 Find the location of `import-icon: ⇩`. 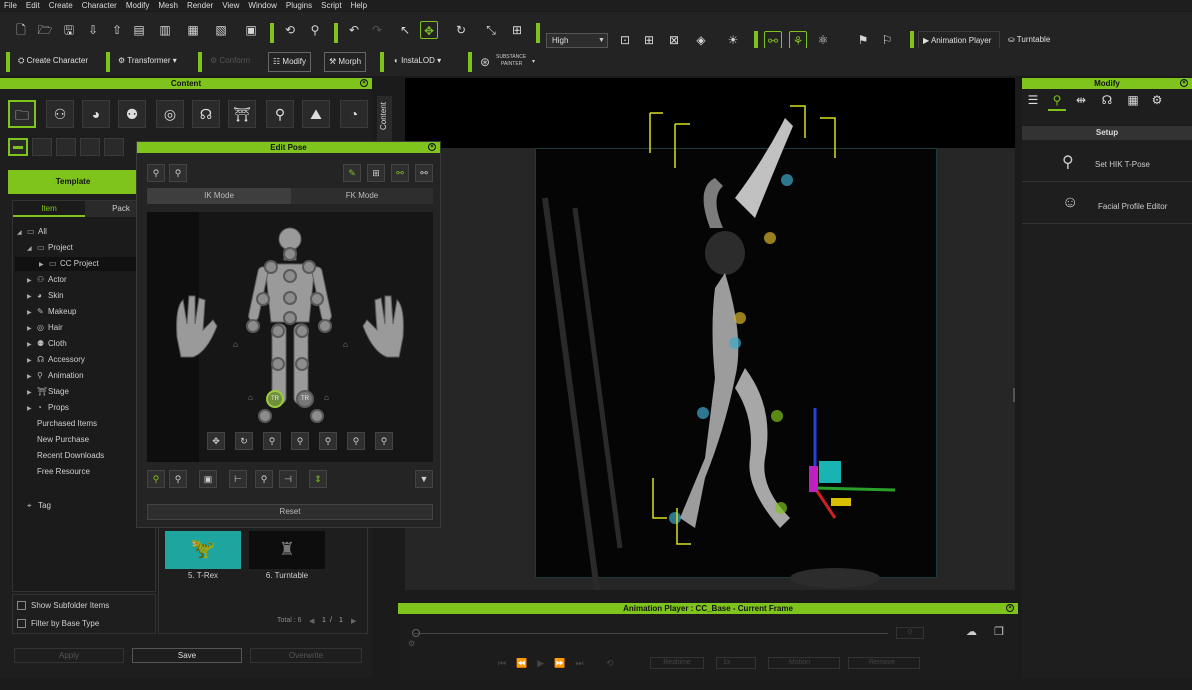

import-icon: ⇩ is located at coordinates (93, 30).